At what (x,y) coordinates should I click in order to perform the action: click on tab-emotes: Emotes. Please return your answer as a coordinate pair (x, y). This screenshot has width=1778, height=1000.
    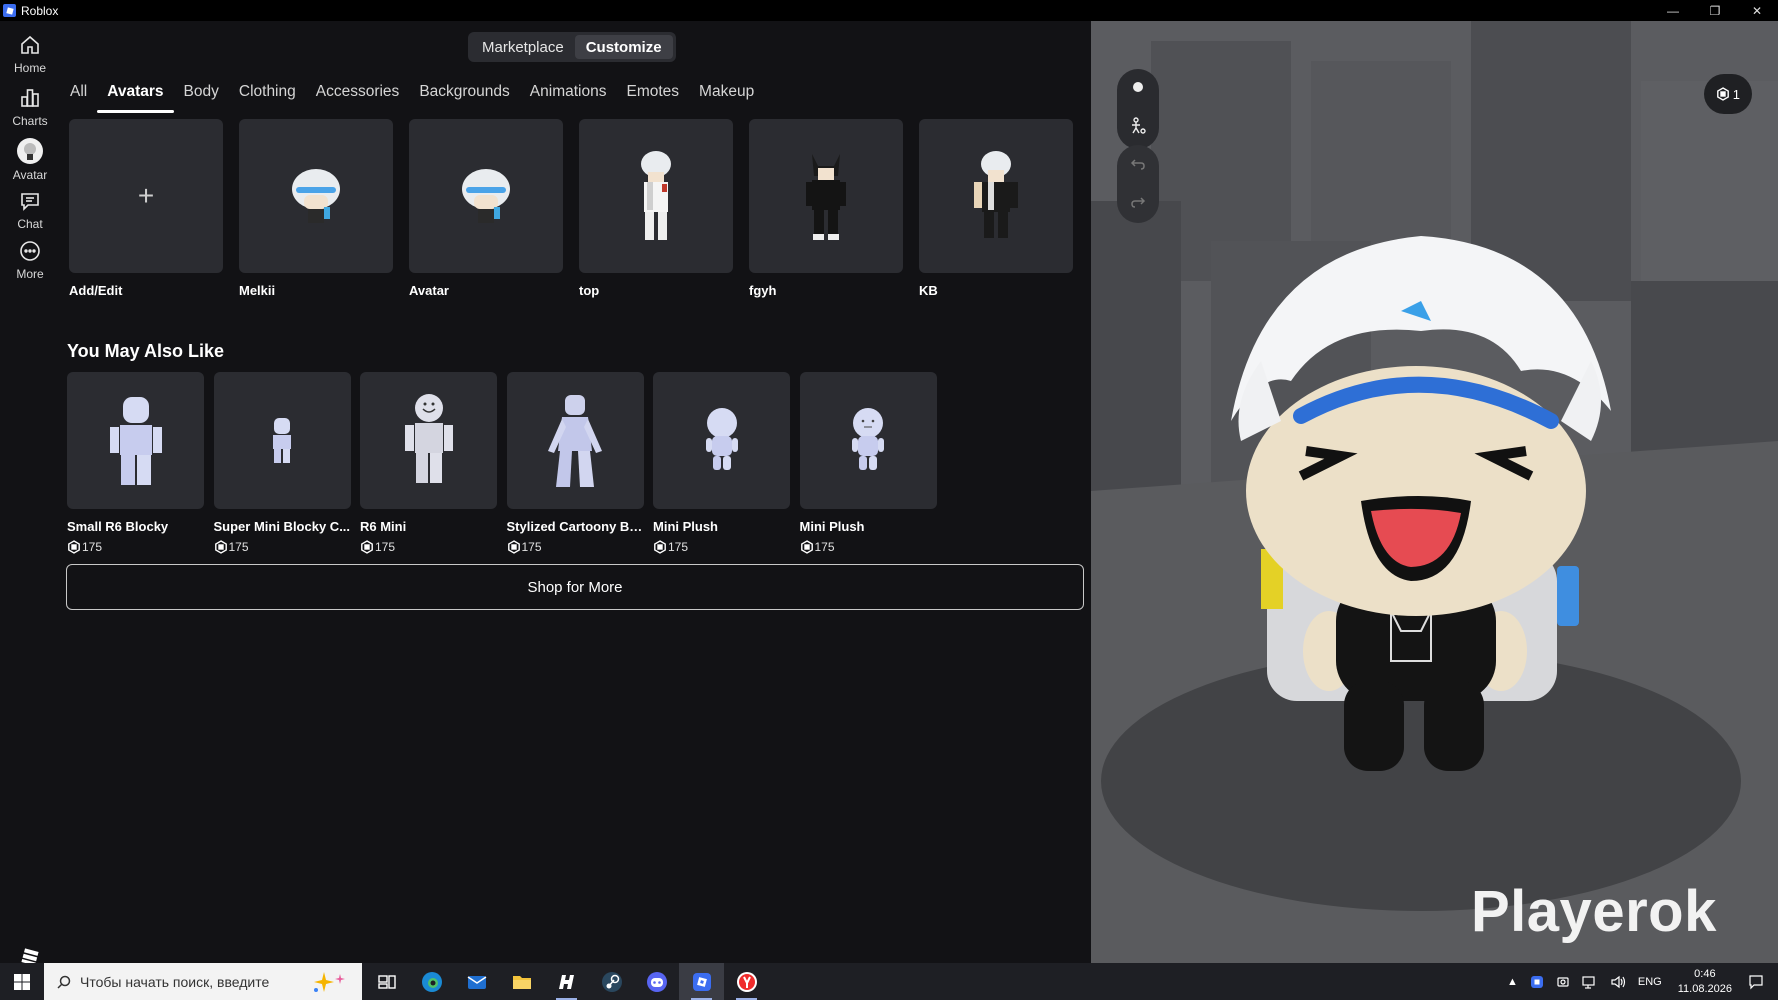
    Looking at the image, I should click on (652, 97).